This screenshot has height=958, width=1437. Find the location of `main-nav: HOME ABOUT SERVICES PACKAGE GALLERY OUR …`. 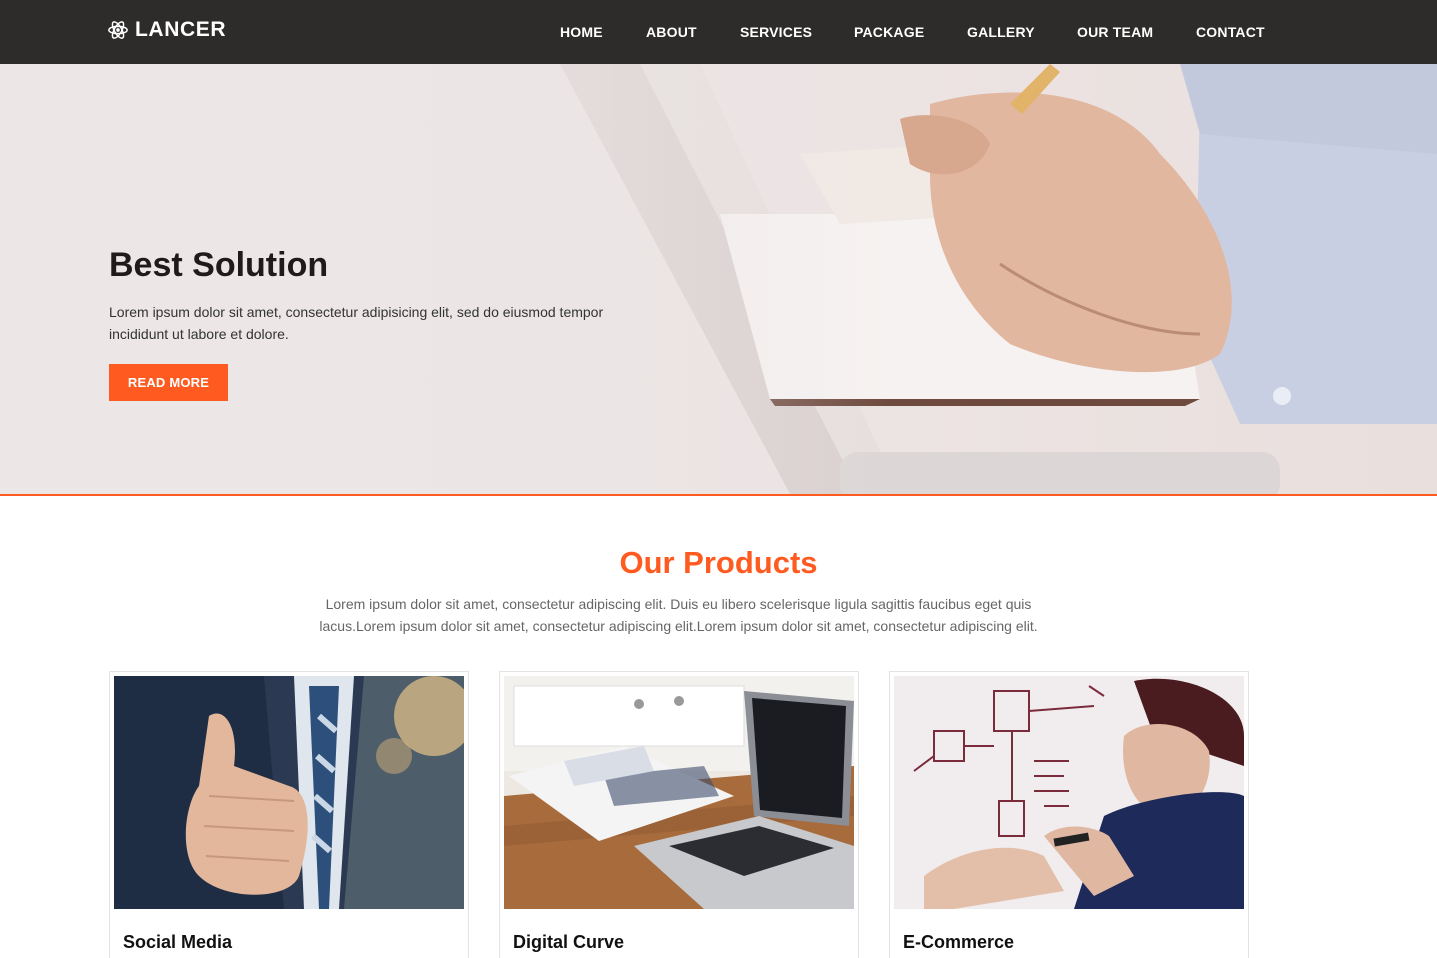

main-nav: HOME ABOUT SERVICES PACKAGE GALLERY OUR … is located at coordinates (718, 33).